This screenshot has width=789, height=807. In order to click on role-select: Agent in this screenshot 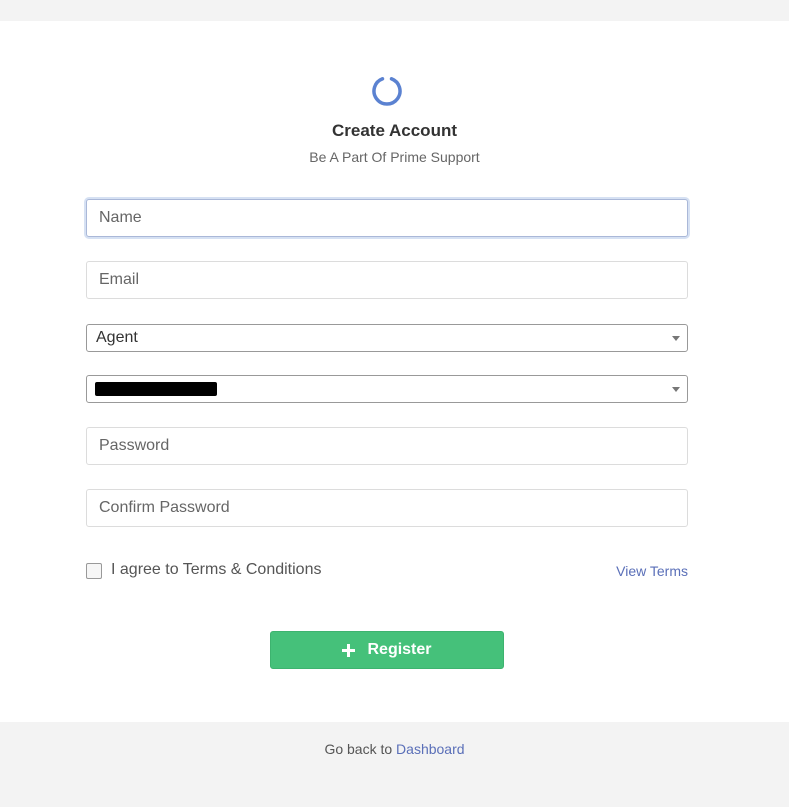, I will do `click(387, 338)`.